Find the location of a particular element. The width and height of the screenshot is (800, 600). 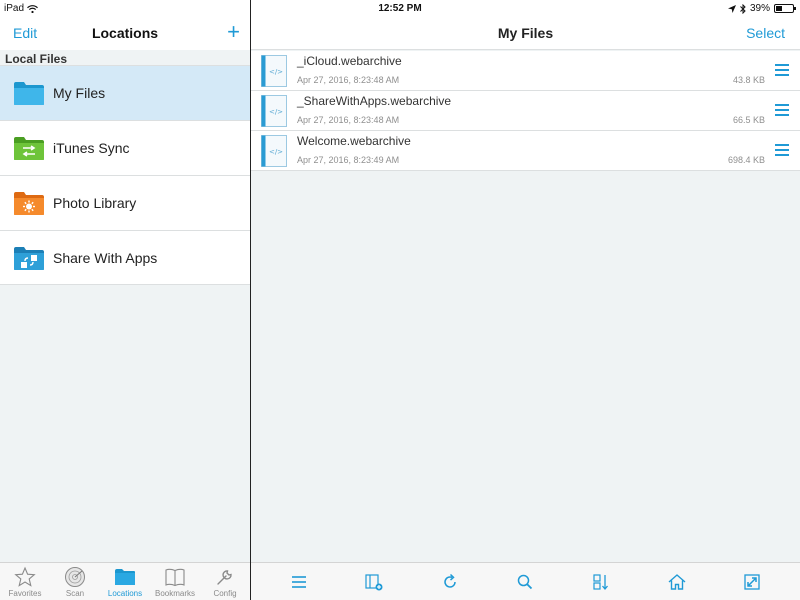

status-bar: iPad 12:52 PM 39% is located at coordinates (400, 9).